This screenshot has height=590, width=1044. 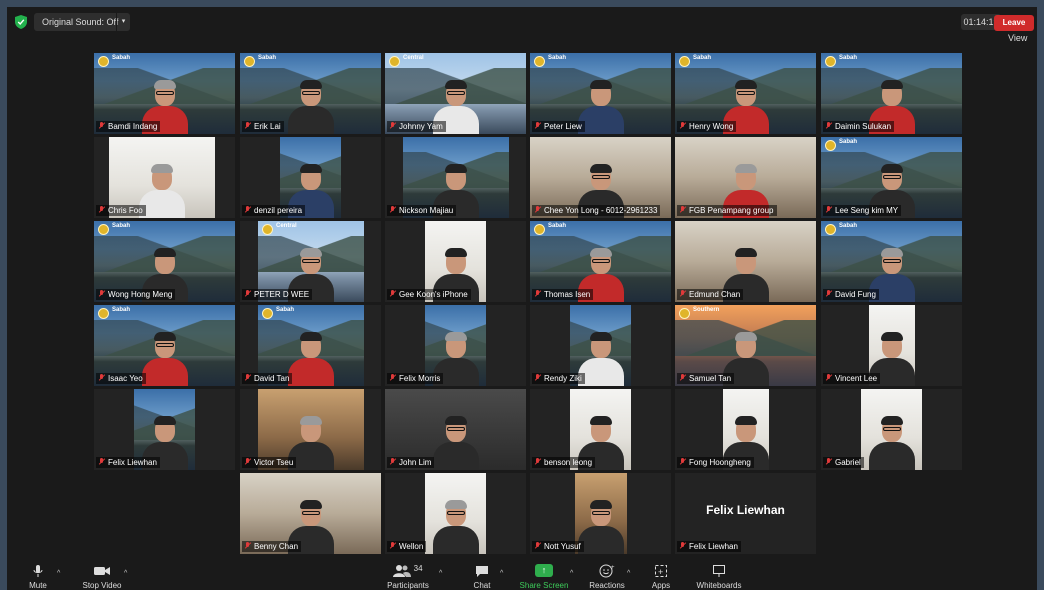 What do you see at coordinates (272, 378) in the screenshot?
I see `participant-name: David Tan` at bounding box center [272, 378].